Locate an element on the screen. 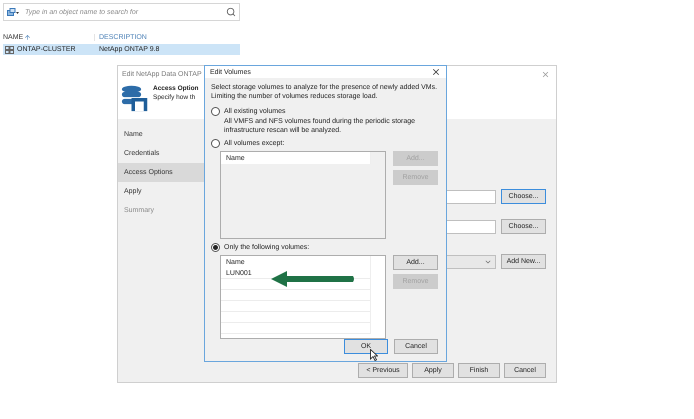 This screenshot has width=694, height=419. search-icon is located at coordinates (231, 12).